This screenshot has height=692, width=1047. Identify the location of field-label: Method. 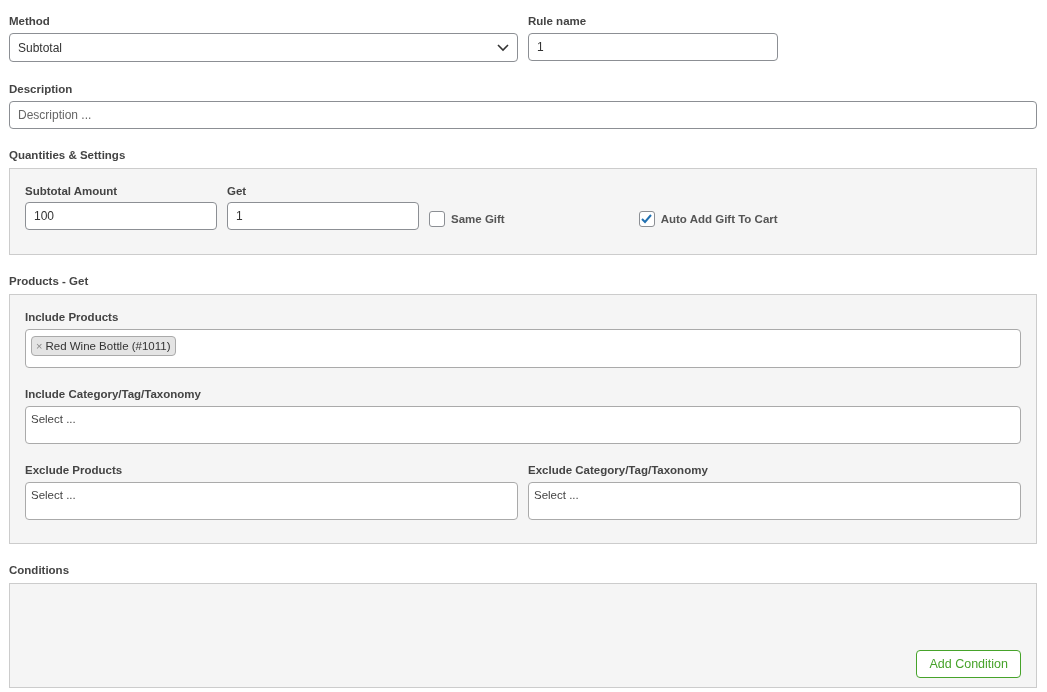
(30, 21).